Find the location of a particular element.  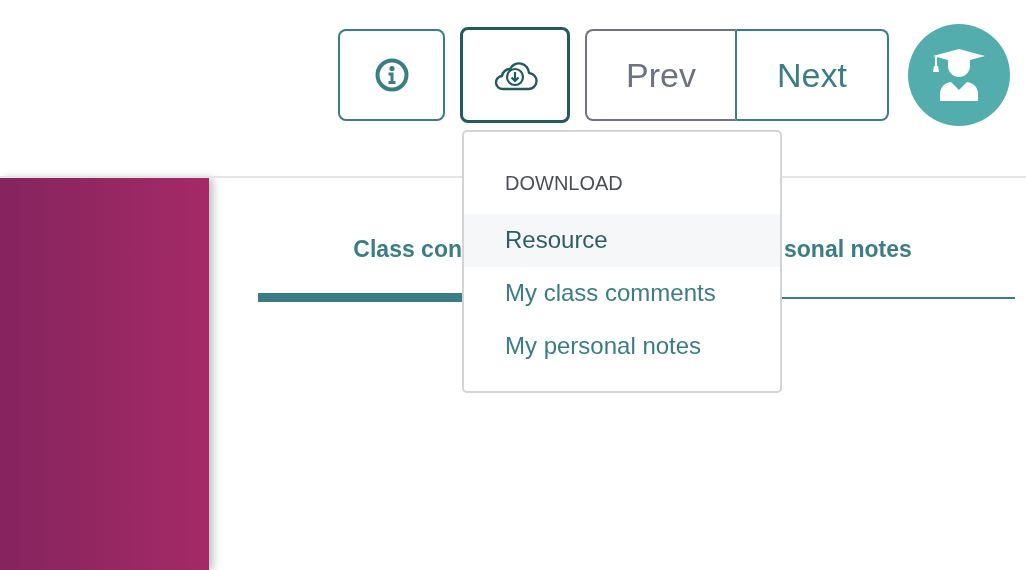

info-icon is located at coordinates (391, 75).